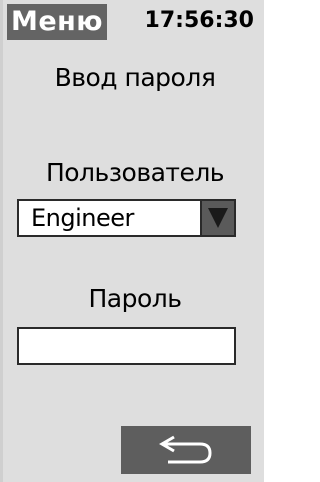  I want to click on user-dropdown-button, so click(217, 218).